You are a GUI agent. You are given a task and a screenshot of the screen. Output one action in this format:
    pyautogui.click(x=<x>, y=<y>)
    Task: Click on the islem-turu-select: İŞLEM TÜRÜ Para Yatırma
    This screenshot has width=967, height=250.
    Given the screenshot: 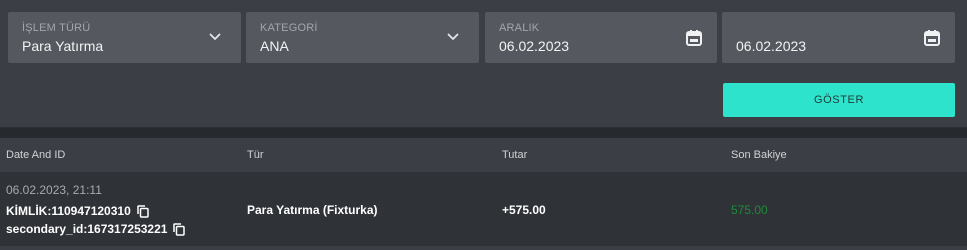 What is the action you would take?
    pyautogui.click(x=124, y=37)
    